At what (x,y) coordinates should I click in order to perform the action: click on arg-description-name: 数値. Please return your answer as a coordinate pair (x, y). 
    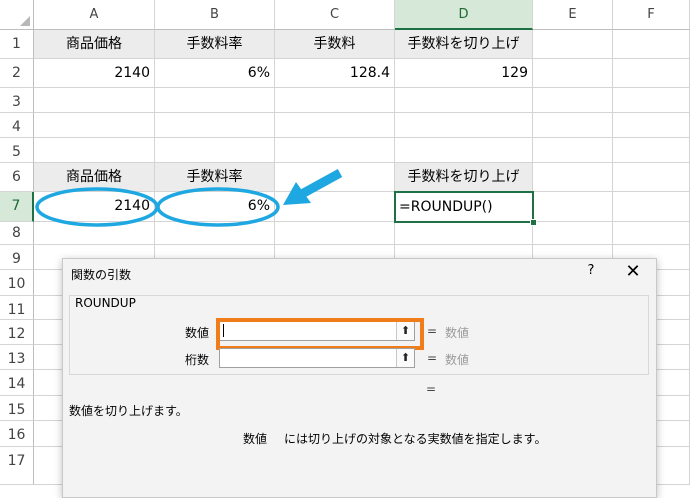
    Looking at the image, I should click on (255, 439).